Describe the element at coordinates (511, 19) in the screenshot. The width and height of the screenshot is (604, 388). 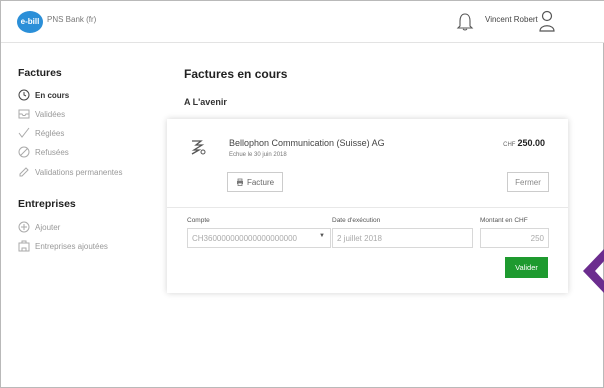
I see `user-name: Vincent Robert` at that location.